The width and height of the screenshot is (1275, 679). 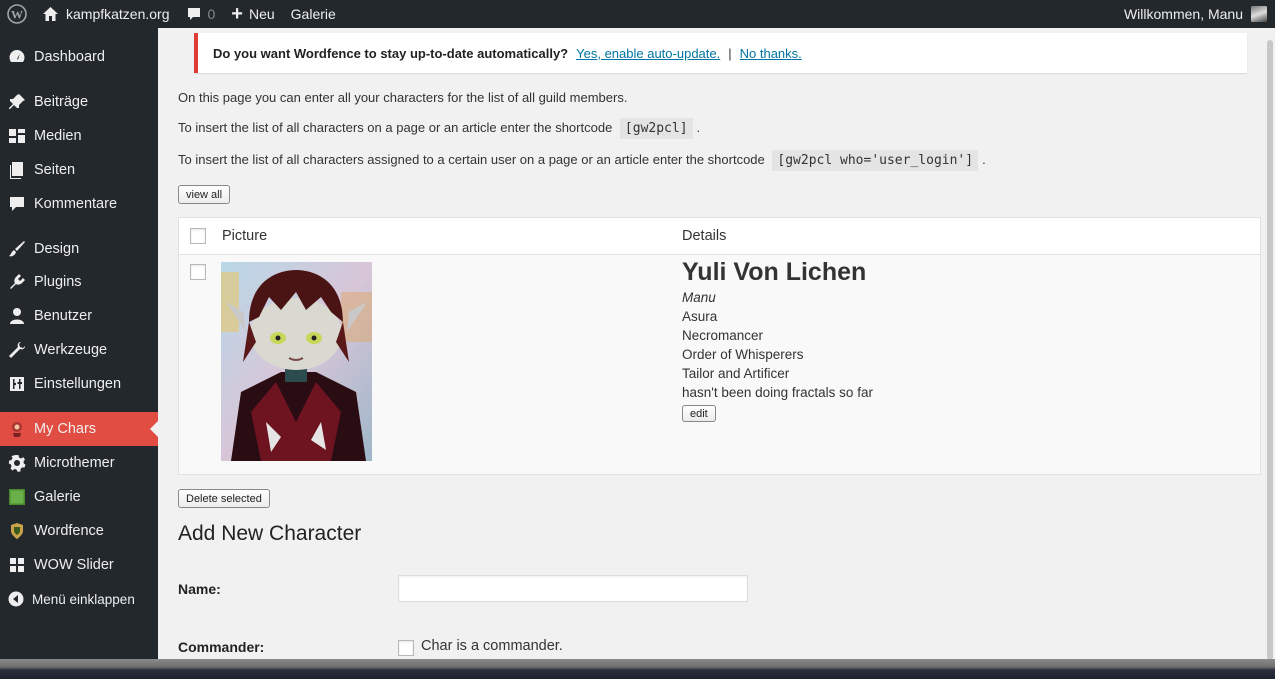 I want to click on home-icon, so click(x=50, y=14).